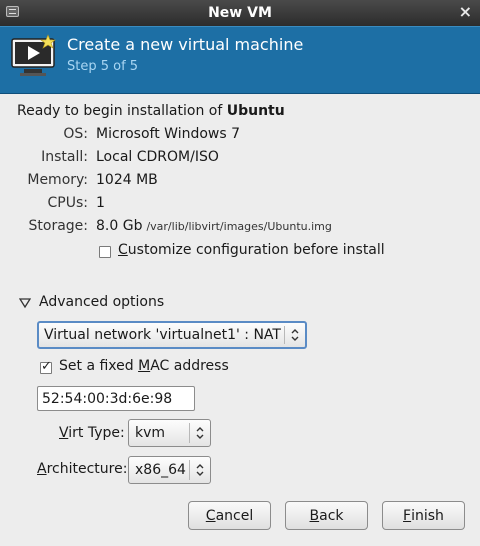  Describe the element at coordinates (160, 470) in the screenshot. I see `architecture-value: x86_64` at that location.